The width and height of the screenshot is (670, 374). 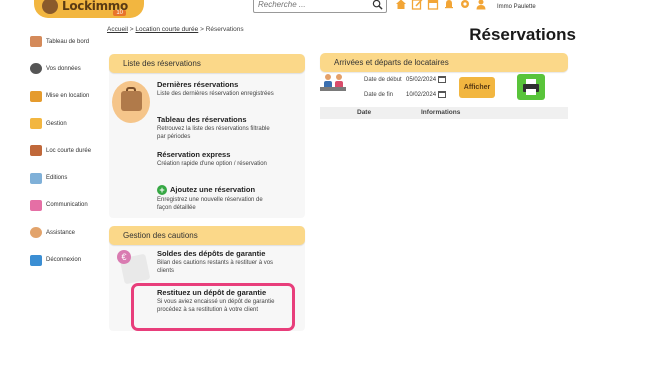 I want to click on sidebar-item-editions: Editions, so click(x=70, y=177).